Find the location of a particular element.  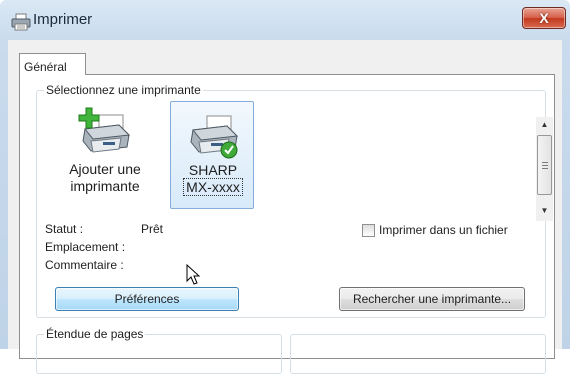

printer-list-scrollbar: ▲ ▼ is located at coordinates (544, 169).